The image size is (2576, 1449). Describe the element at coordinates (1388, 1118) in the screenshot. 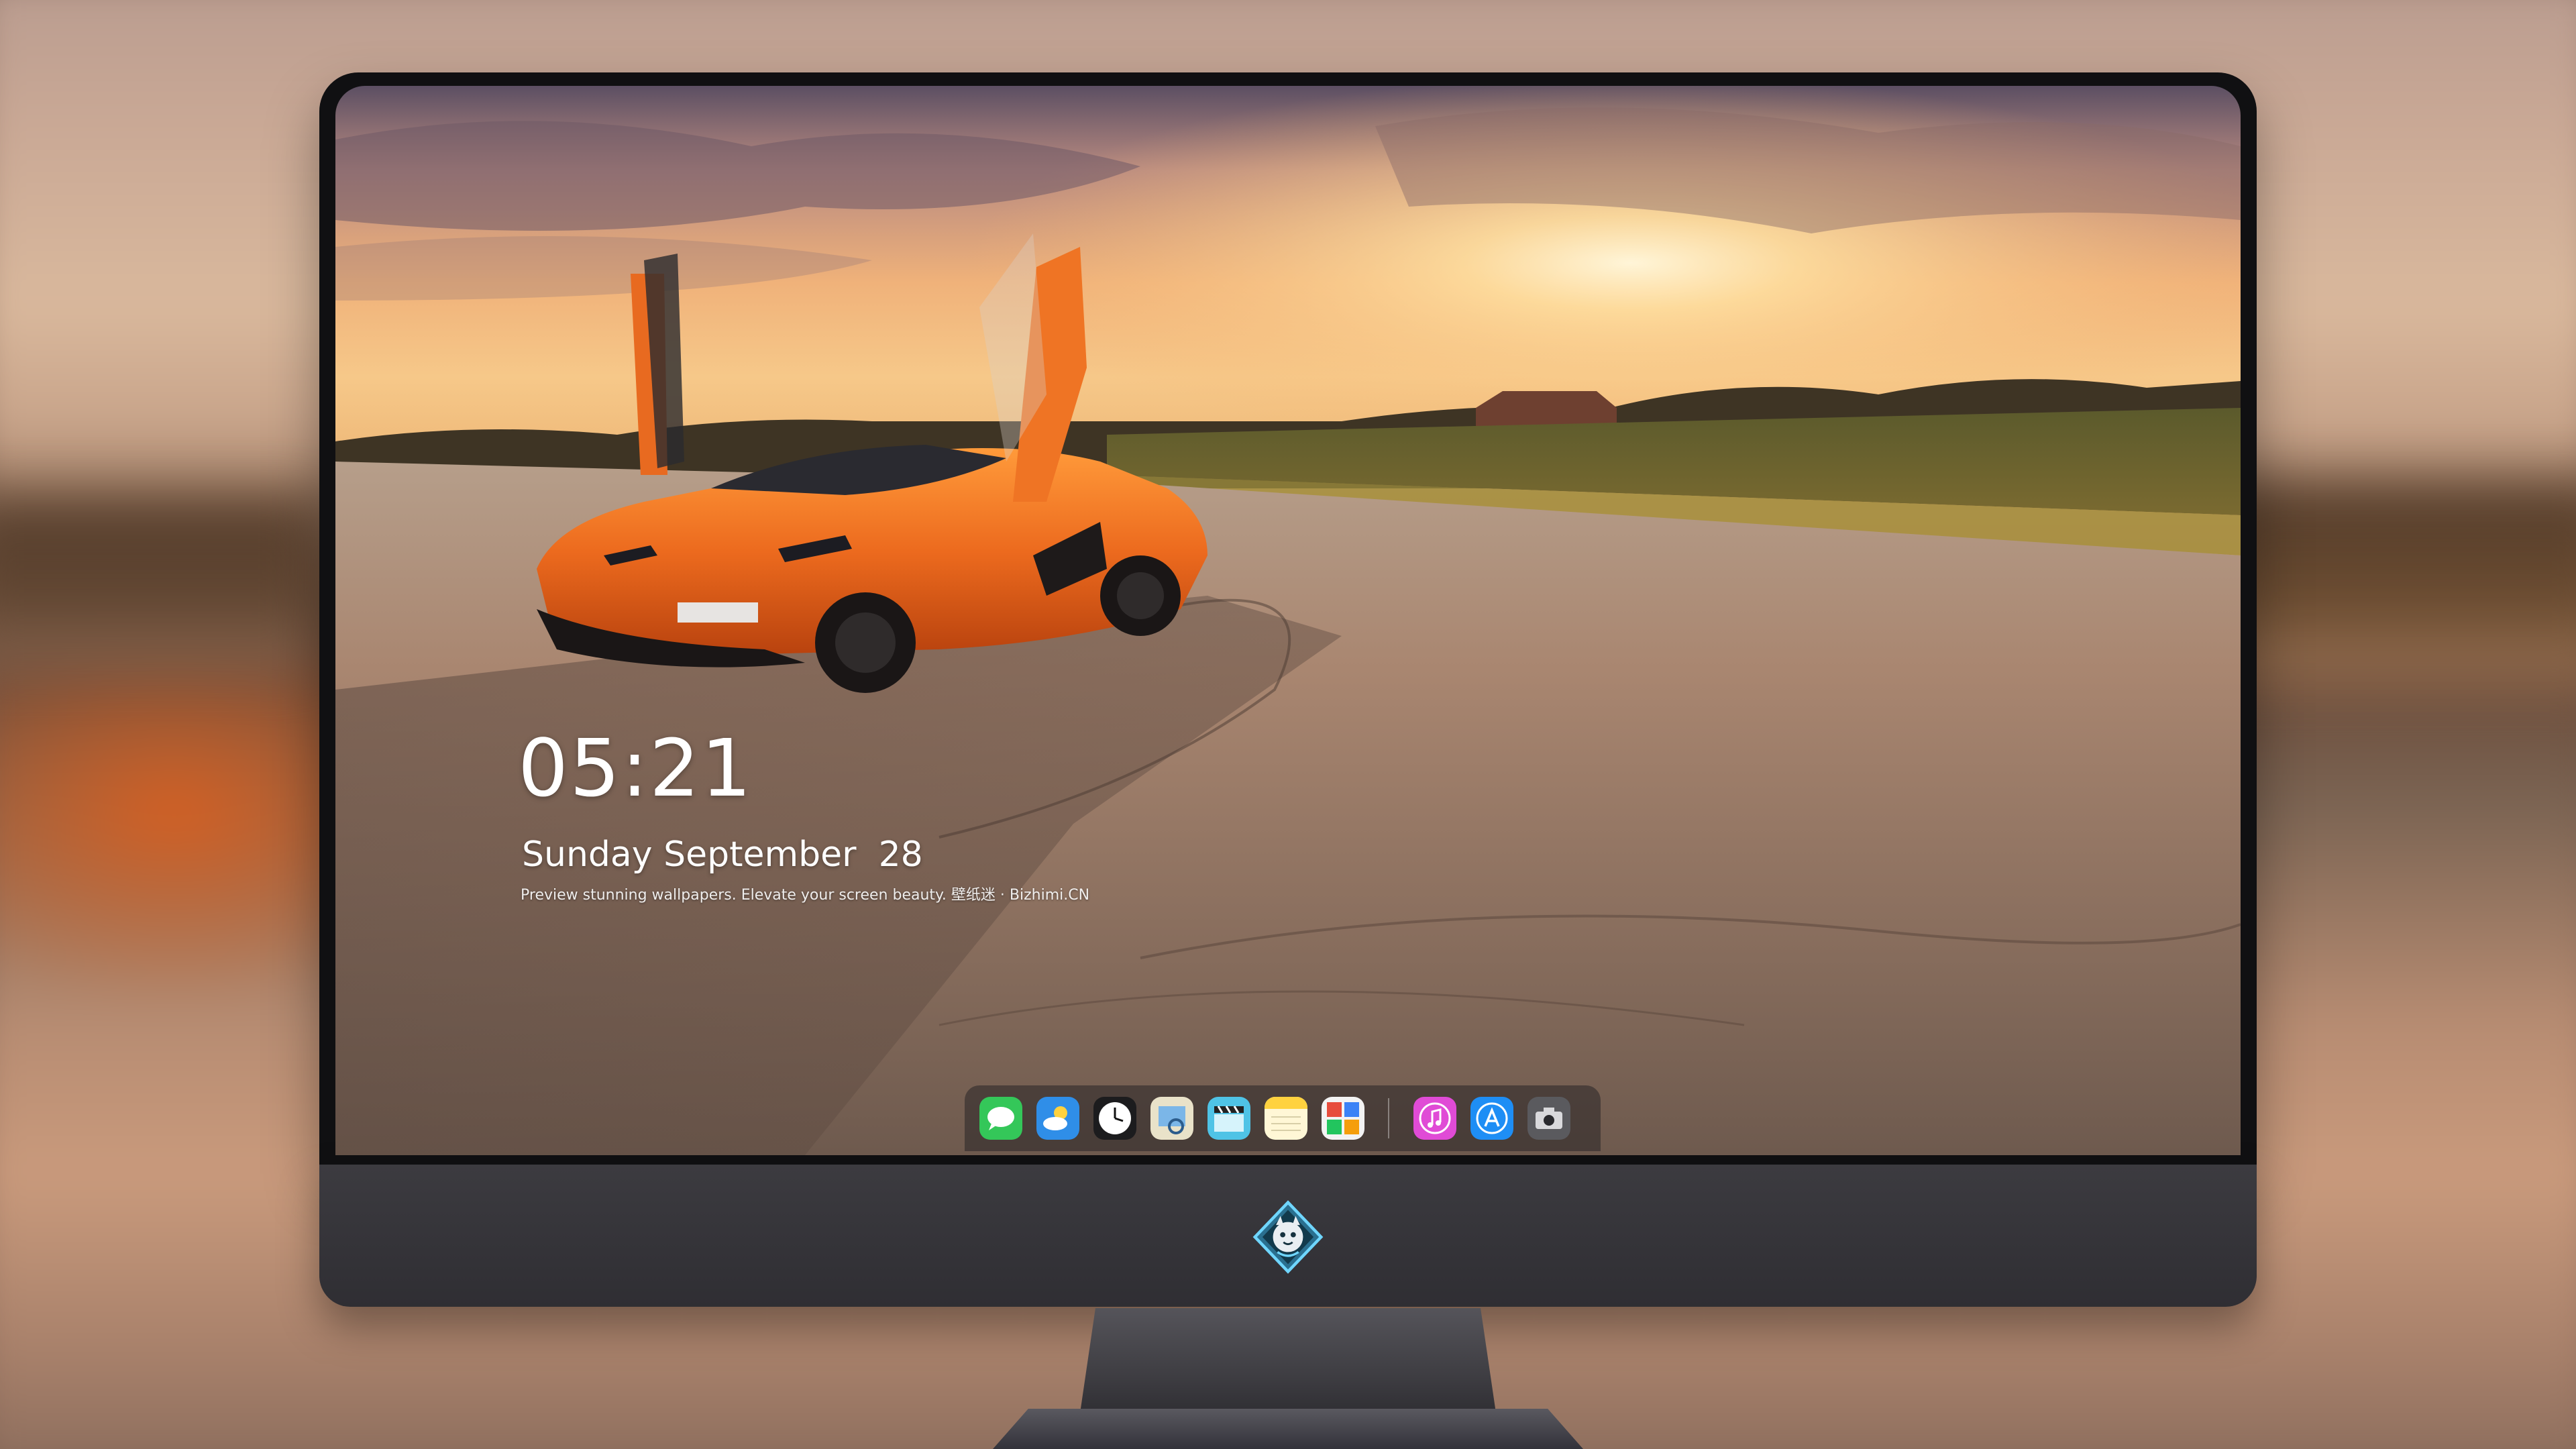

I see `dock-separator` at that location.